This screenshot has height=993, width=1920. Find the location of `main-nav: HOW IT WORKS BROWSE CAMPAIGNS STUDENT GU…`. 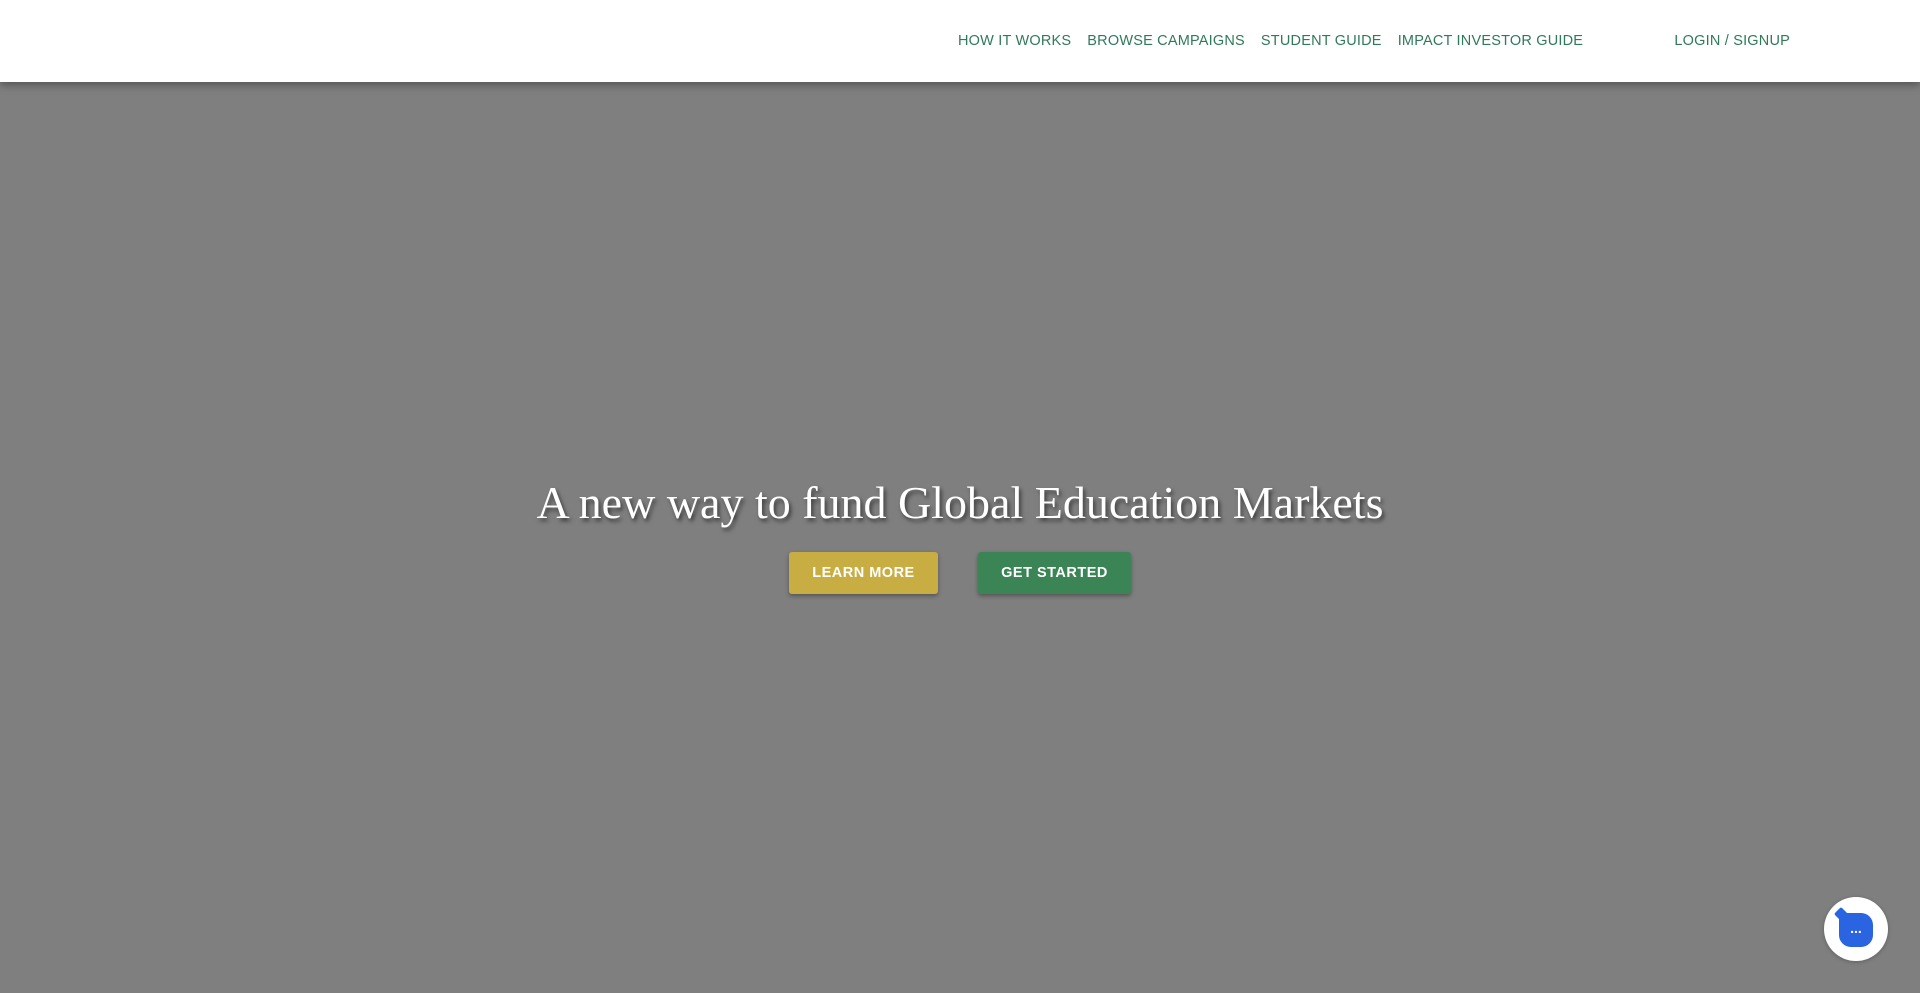

main-nav: HOW IT WORKS BROWSE CAMPAIGNS STUDENT GU… is located at coordinates (1270, 41).